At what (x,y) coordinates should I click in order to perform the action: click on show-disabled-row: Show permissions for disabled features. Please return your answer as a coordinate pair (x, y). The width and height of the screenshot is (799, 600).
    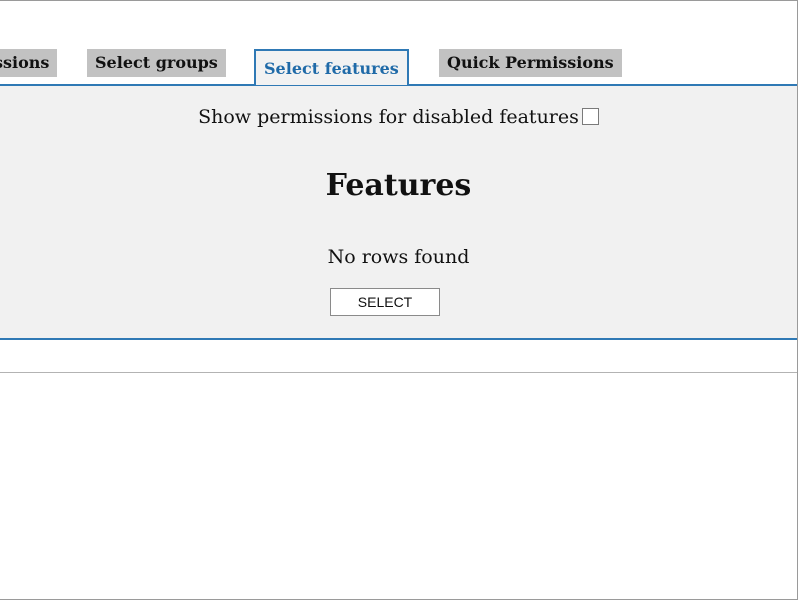
    Looking at the image, I should click on (398, 117).